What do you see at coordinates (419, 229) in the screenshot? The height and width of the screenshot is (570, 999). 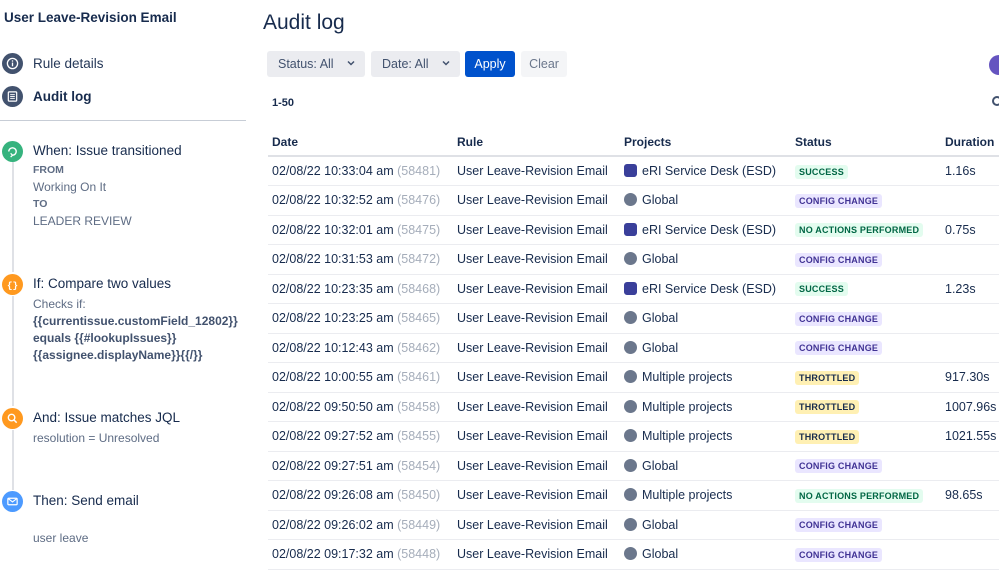 I see `execution-id: (58475)` at bounding box center [419, 229].